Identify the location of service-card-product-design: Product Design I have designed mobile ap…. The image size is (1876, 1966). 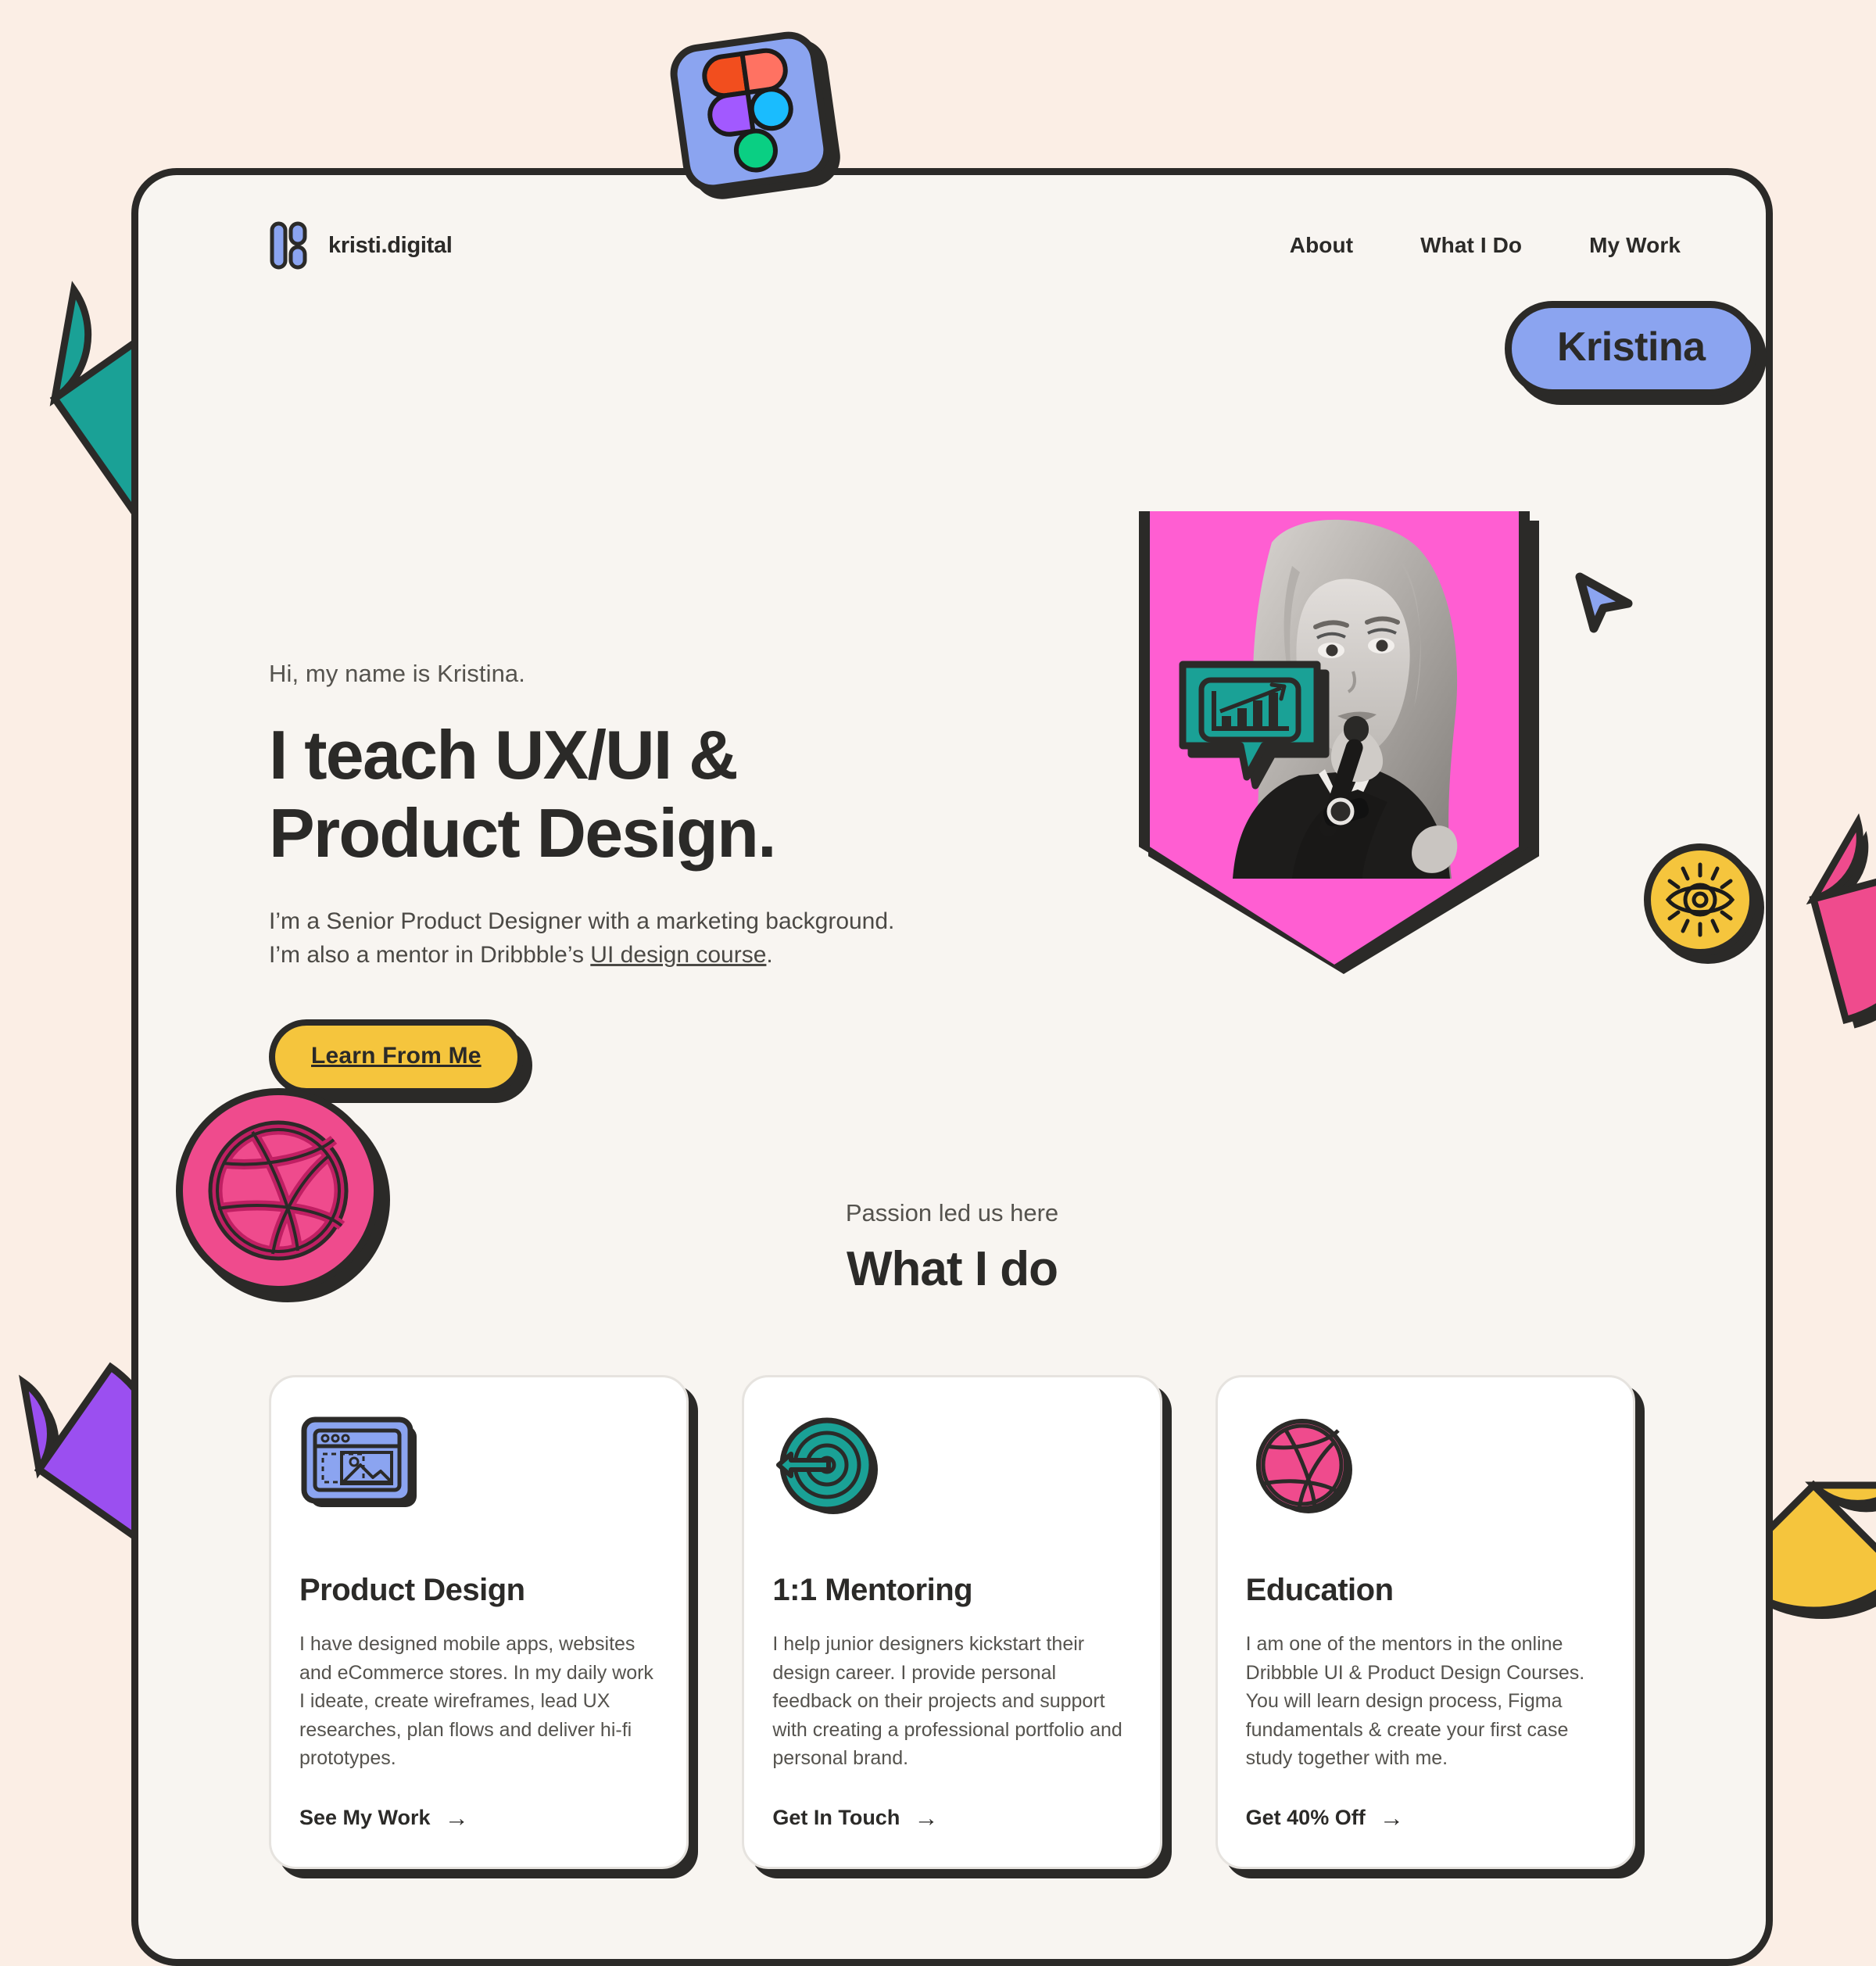
(479, 1622).